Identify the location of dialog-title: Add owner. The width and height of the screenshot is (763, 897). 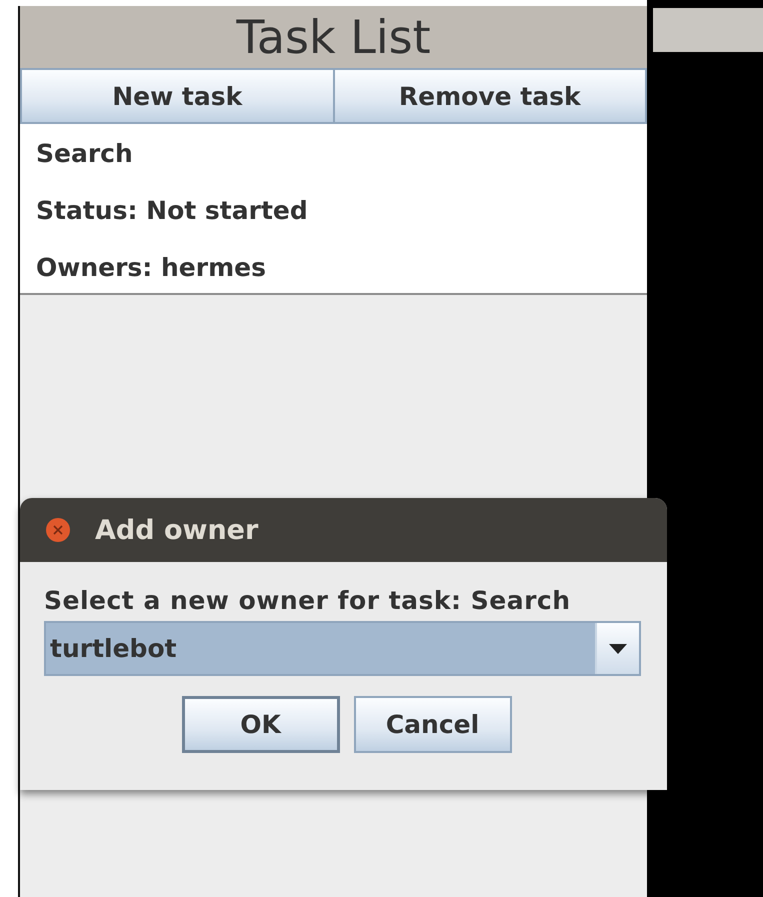
(176, 530).